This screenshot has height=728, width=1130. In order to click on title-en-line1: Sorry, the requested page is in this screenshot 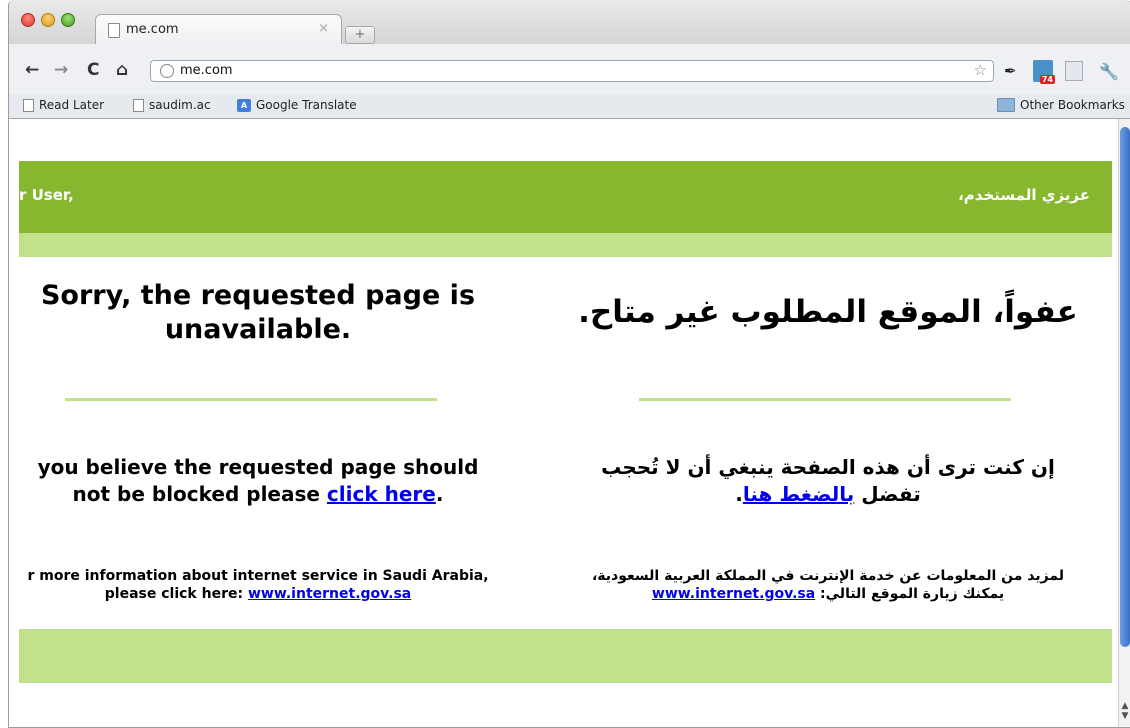, I will do `click(258, 295)`.